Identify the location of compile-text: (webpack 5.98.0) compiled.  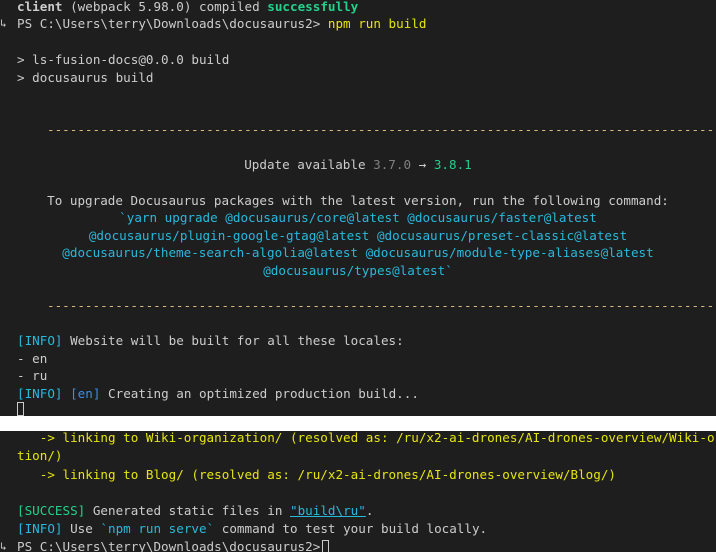
(165, 7).